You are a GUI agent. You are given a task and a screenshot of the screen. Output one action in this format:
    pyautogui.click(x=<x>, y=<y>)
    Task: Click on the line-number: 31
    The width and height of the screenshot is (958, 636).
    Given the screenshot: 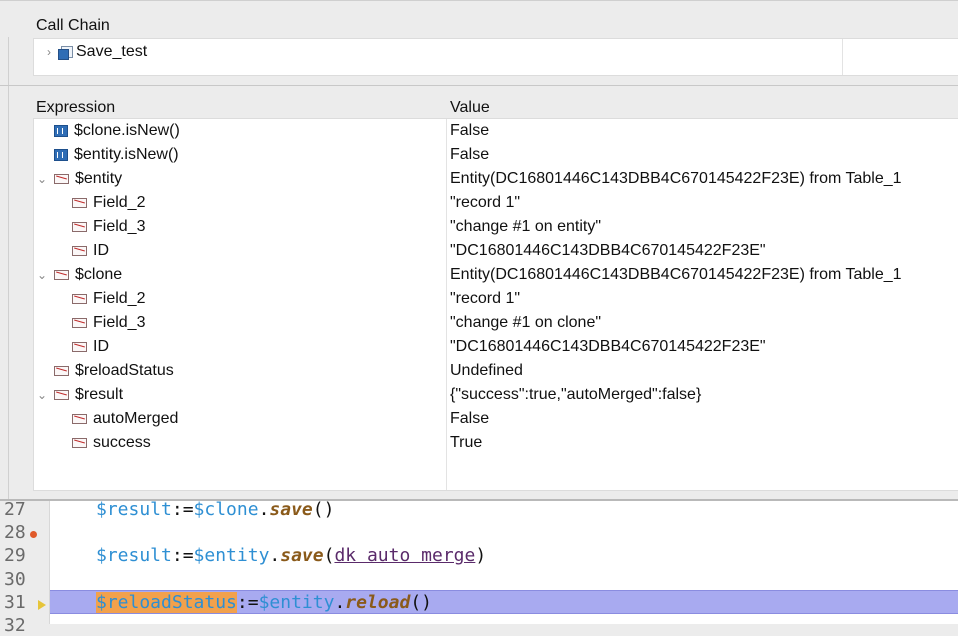 What is the action you would take?
    pyautogui.click(x=15, y=602)
    